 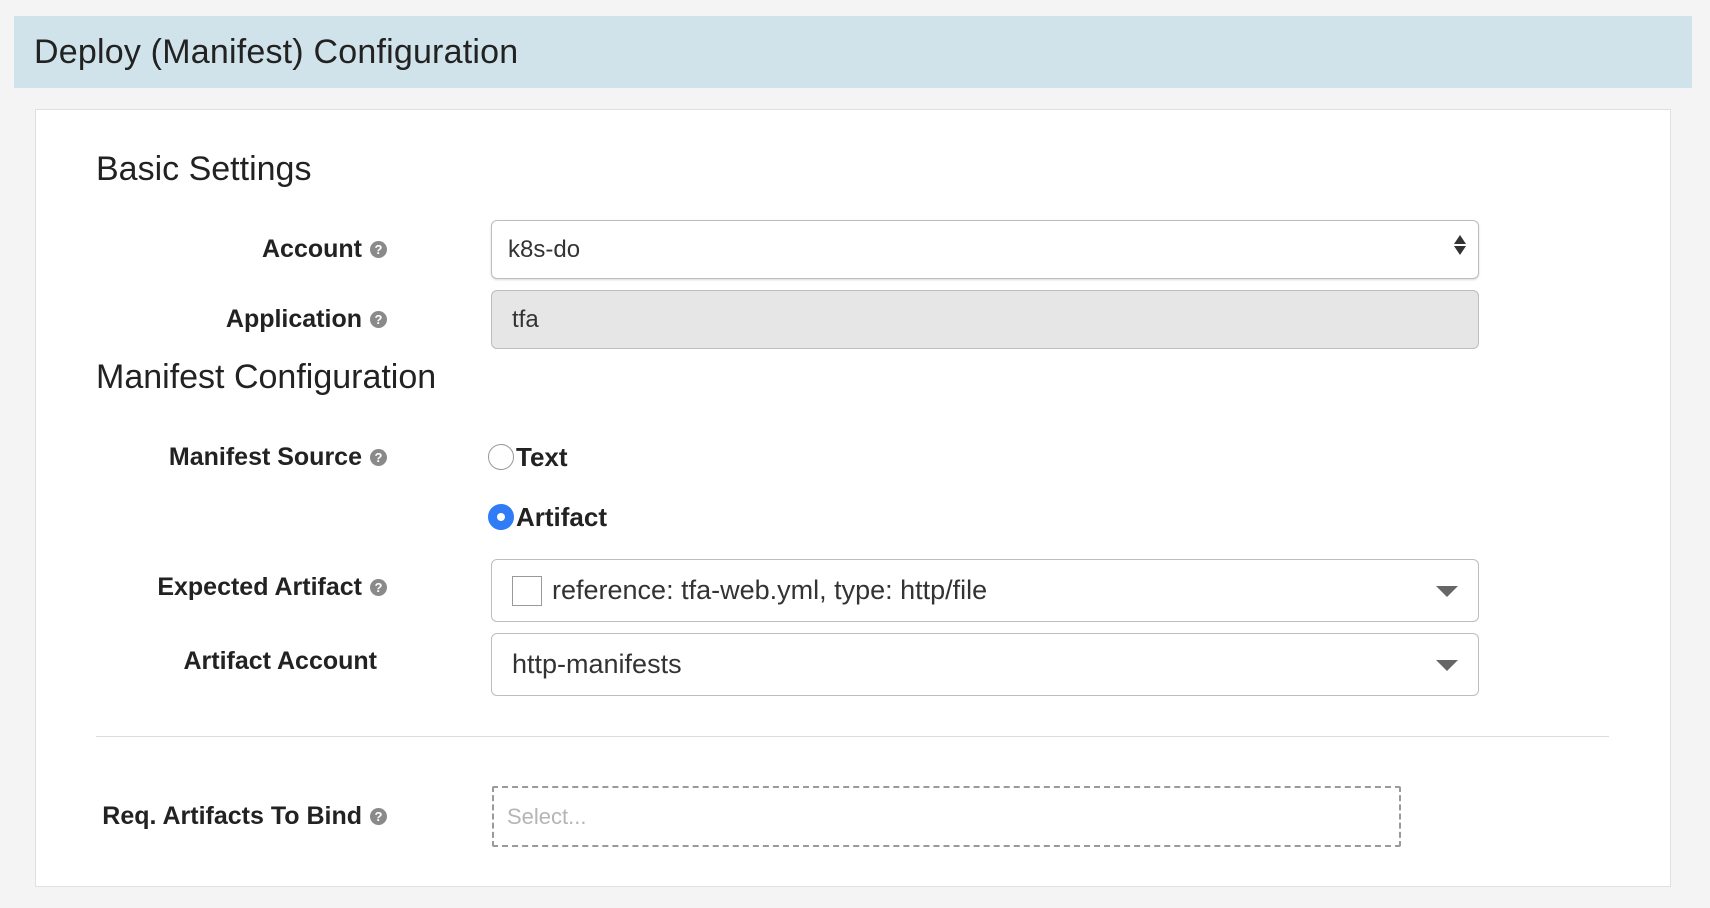 What do you see at coordinates (544, 249) in the screenshot?
I see `account-select-value: k8s-do` at bounding box center [544, 249].